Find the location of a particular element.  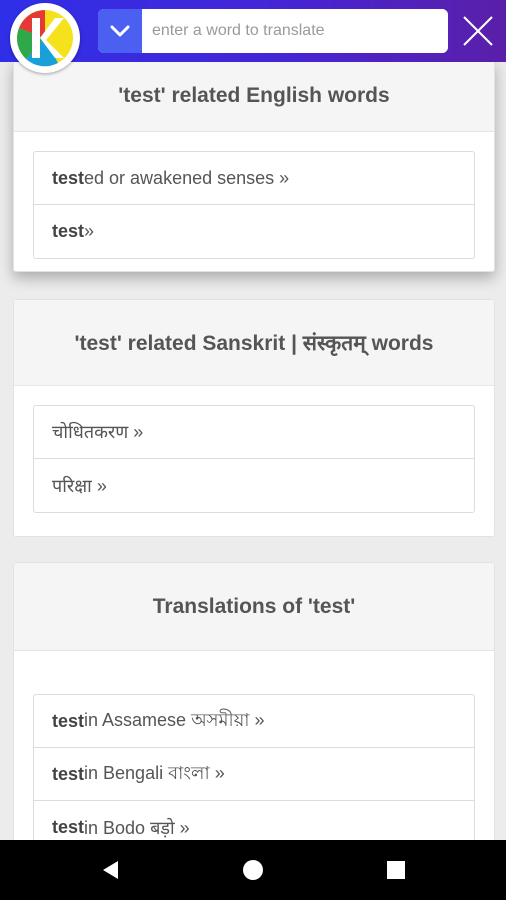

search-input is located at coordinates (295, 31).